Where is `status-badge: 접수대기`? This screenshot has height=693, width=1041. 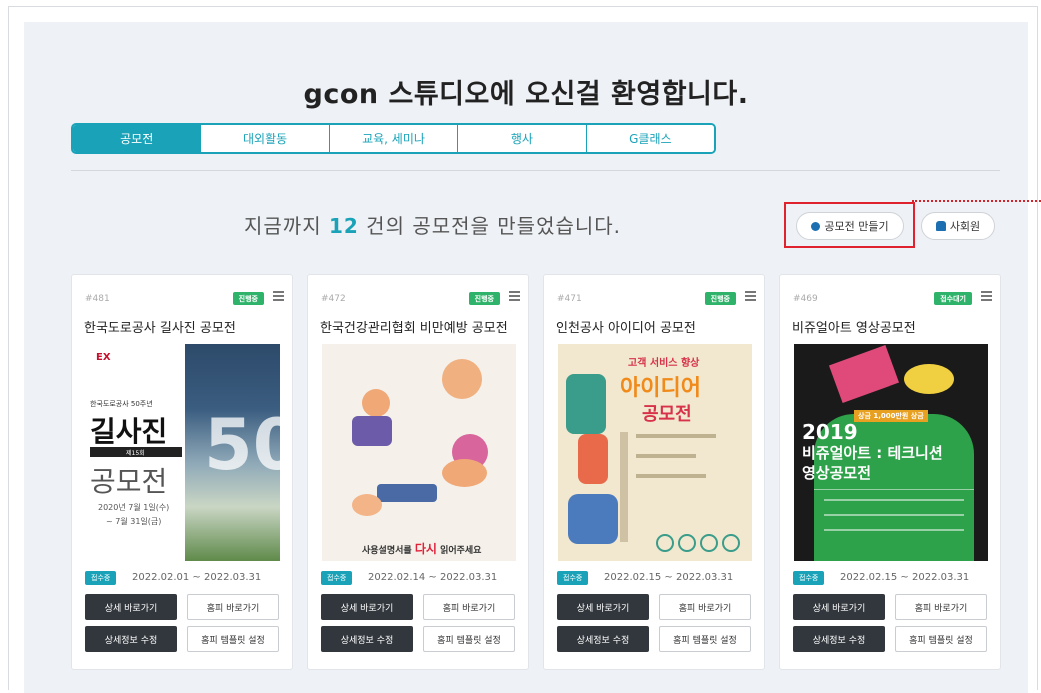
status-badge: 접수대기 is located at coordinates (953, 298).